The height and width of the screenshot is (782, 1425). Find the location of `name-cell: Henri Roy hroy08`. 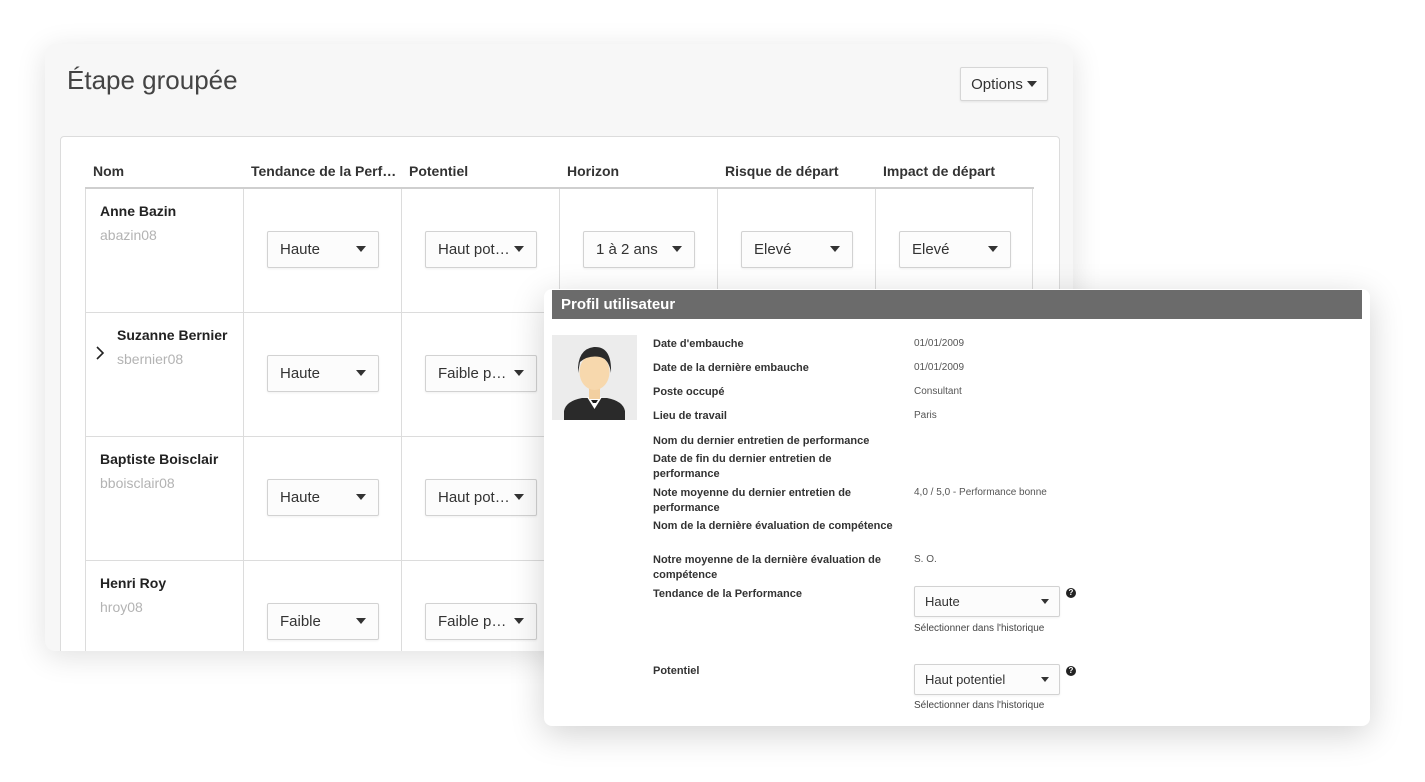

name-cell: Henri Roy hroy08 is located at coordinates (164, 606).